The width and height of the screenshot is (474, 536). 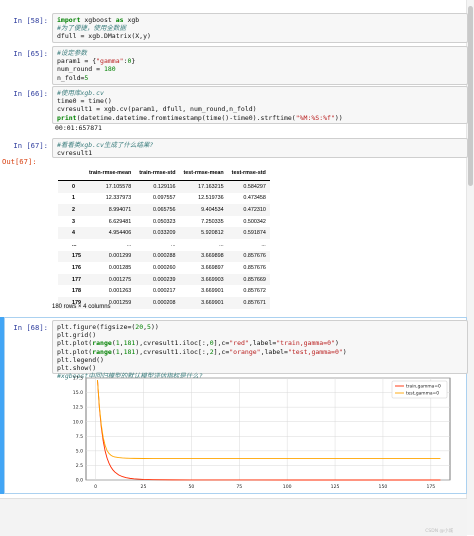 I want to click on table-cell: 0.129116, so click(x=157, y=186).